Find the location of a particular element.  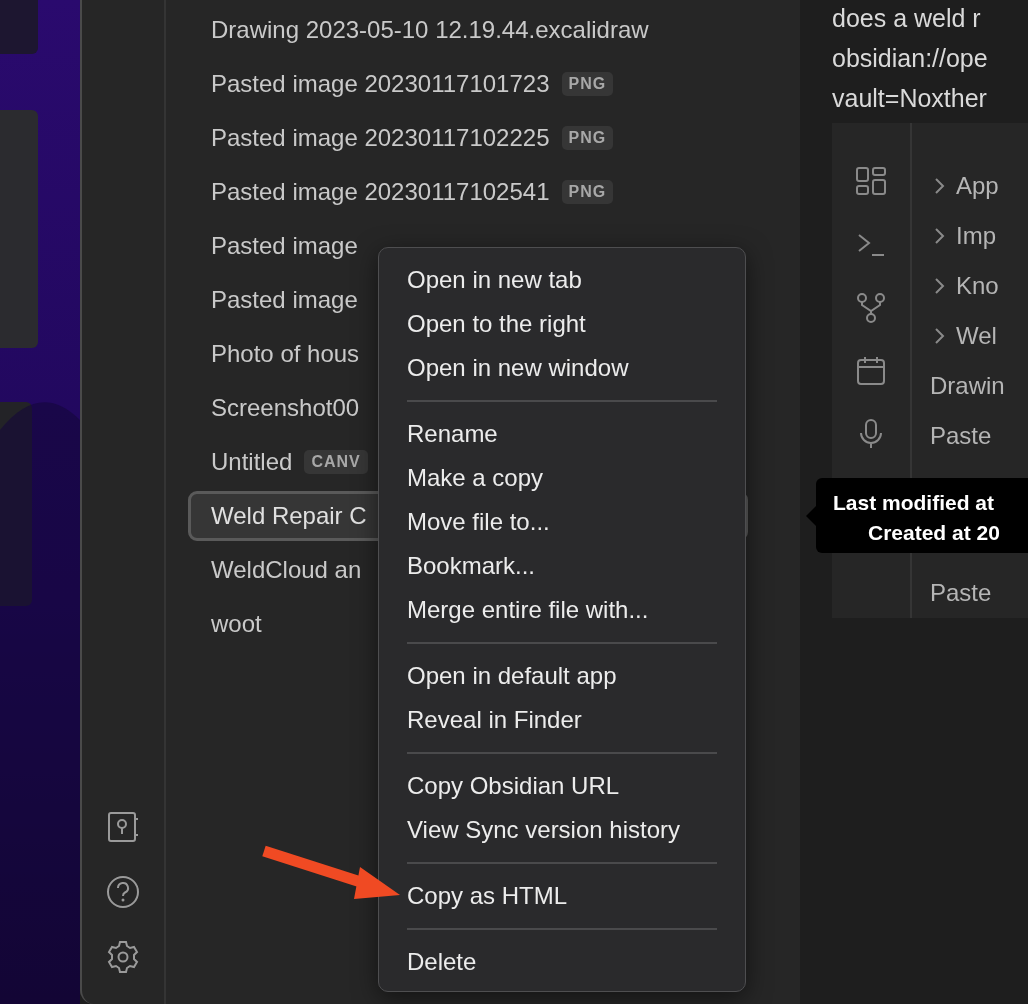

folder-name: Imp is located at coordinates (976, 236).